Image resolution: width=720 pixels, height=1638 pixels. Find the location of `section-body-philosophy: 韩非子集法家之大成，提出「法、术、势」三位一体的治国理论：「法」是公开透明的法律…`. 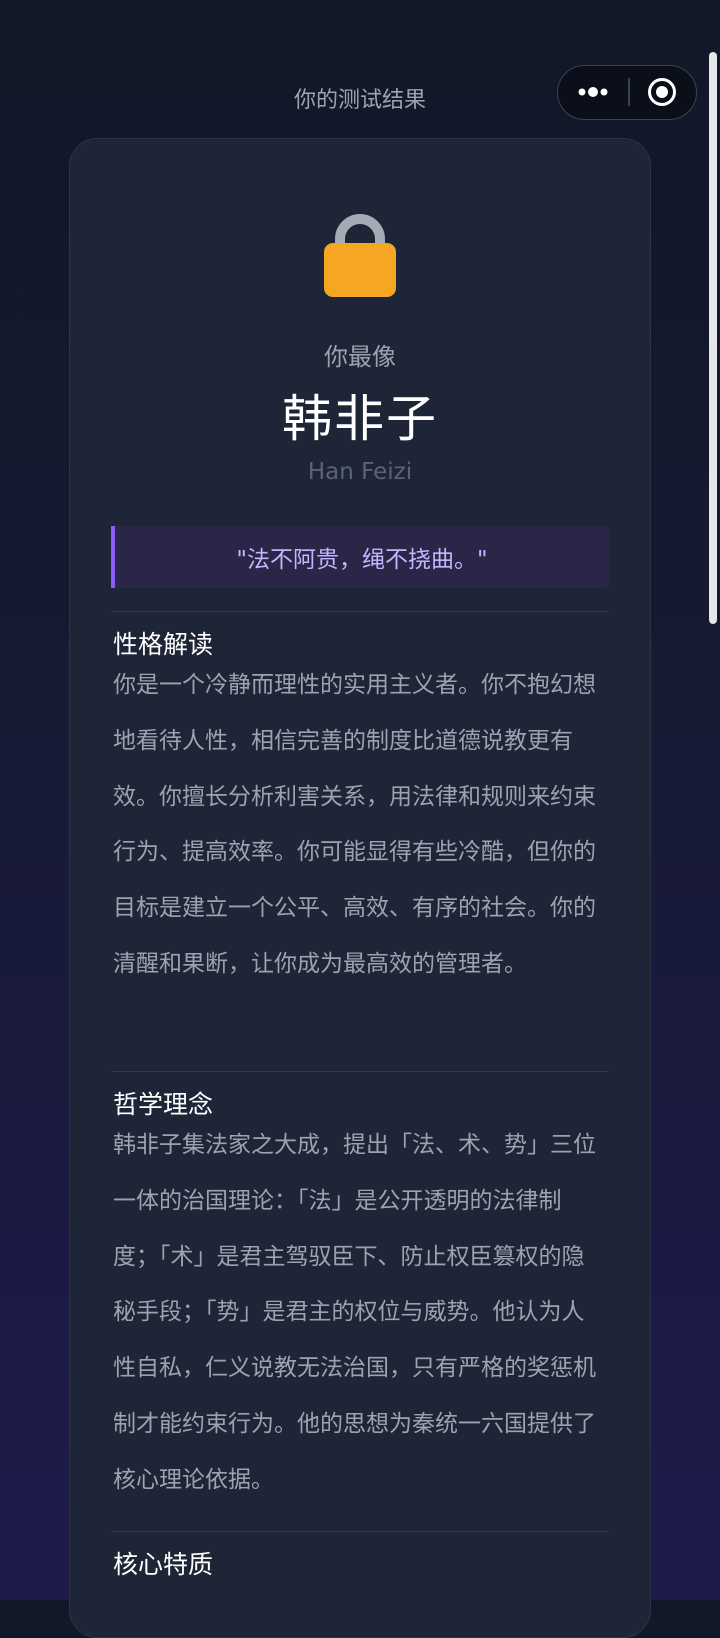

section-body-philosophy: 韩非子集法家之大成，提出「法、术、势」三位一体的治国理论：「法」是公开透明的法律… is located at coordinates (354, 1312).